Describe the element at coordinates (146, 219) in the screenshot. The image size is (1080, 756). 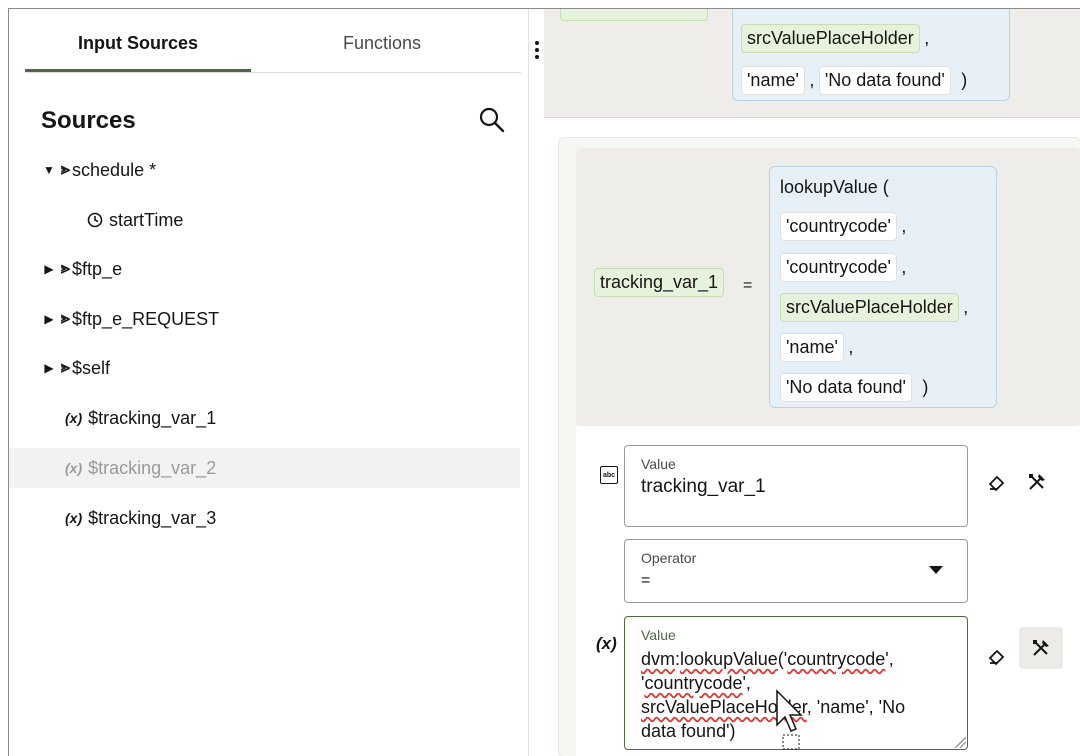
I see `tree-item-label: startTime` at that location.